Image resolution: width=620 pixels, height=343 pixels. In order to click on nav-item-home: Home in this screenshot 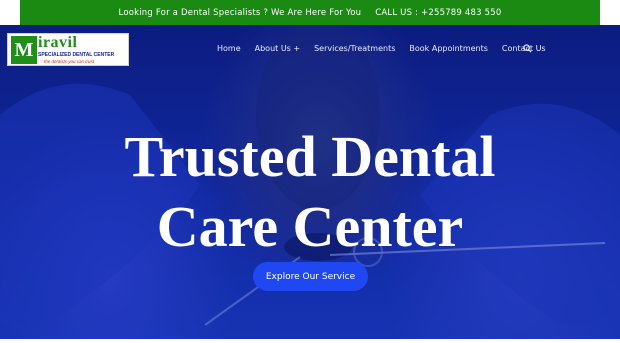, I will do `click(229, 48)`.